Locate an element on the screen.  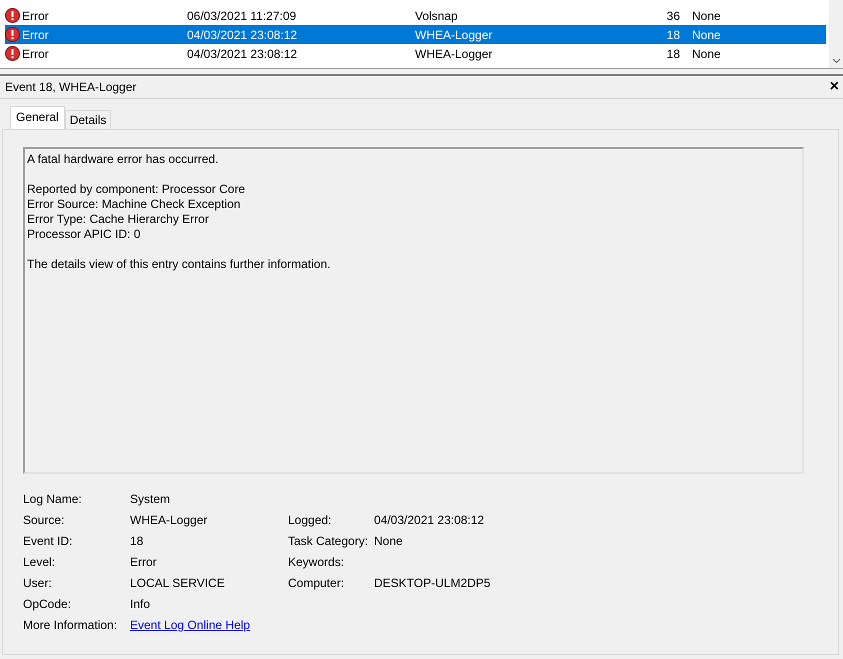
help-link: Event Log Online Help is located at coordinates (190, 625).